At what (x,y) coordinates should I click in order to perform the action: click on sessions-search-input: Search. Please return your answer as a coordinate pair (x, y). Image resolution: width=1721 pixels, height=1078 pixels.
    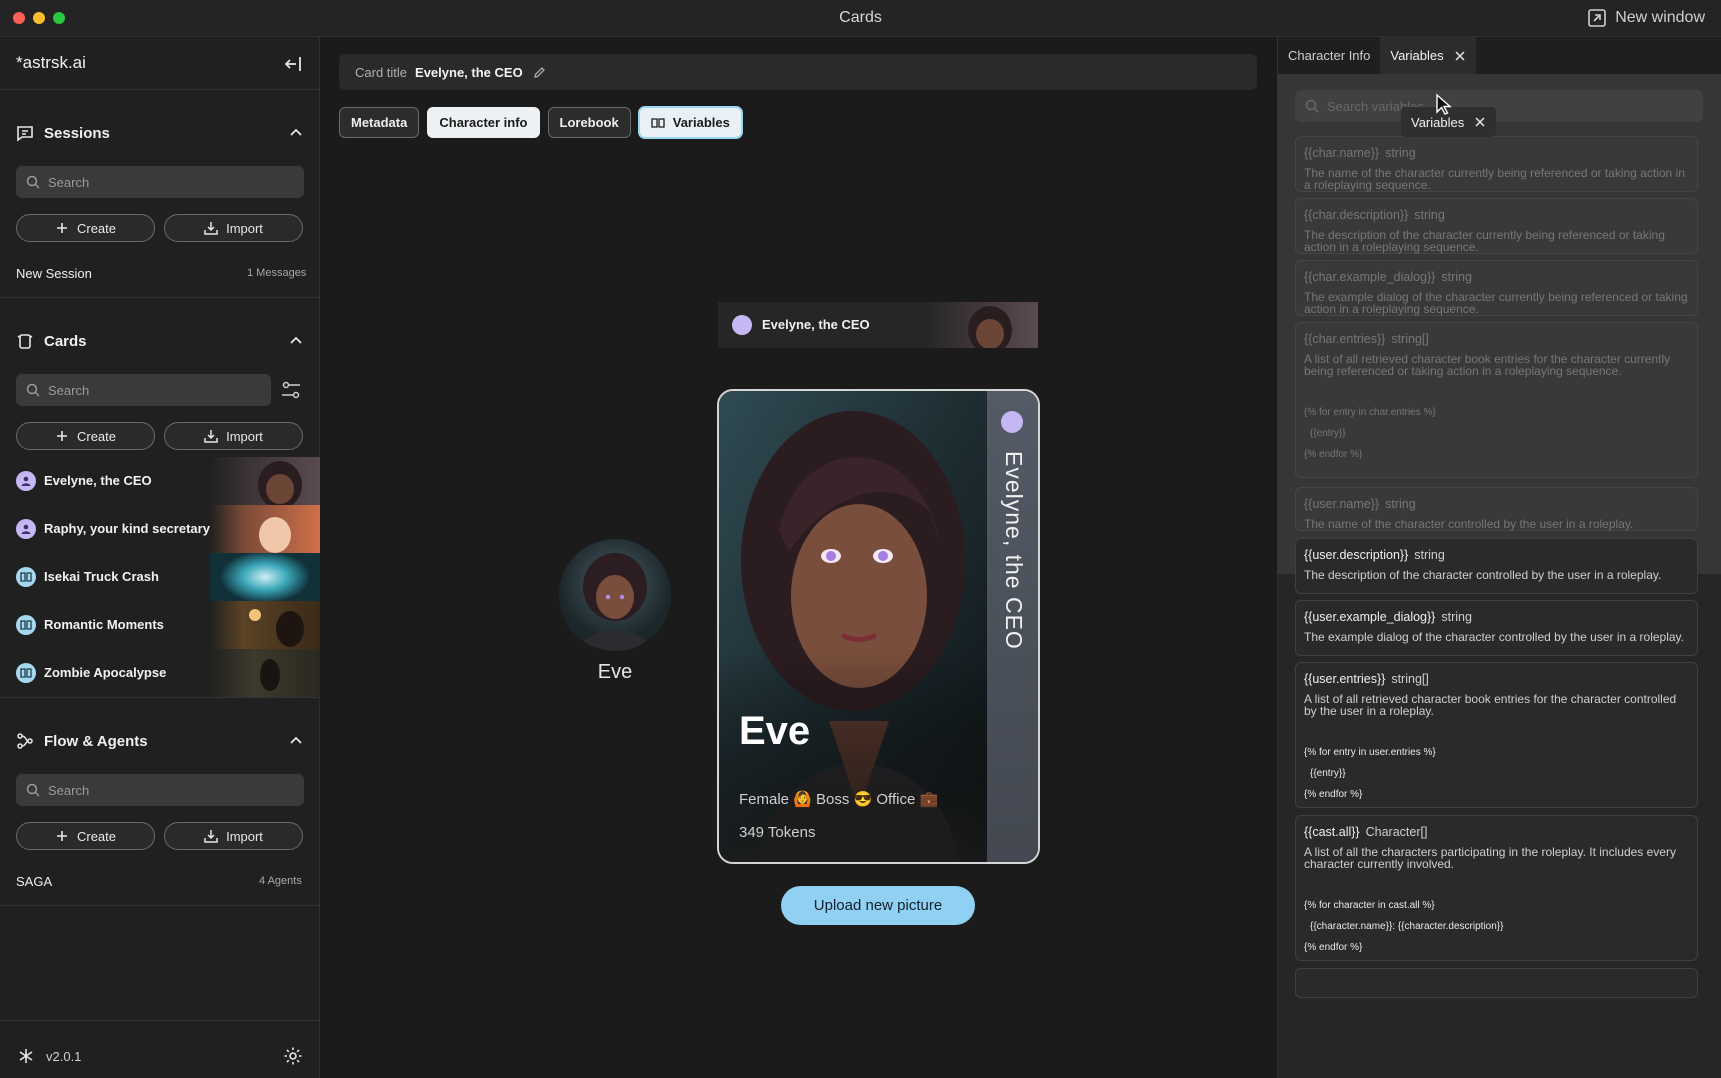
    Looking at the image, I should click on (160, 182).